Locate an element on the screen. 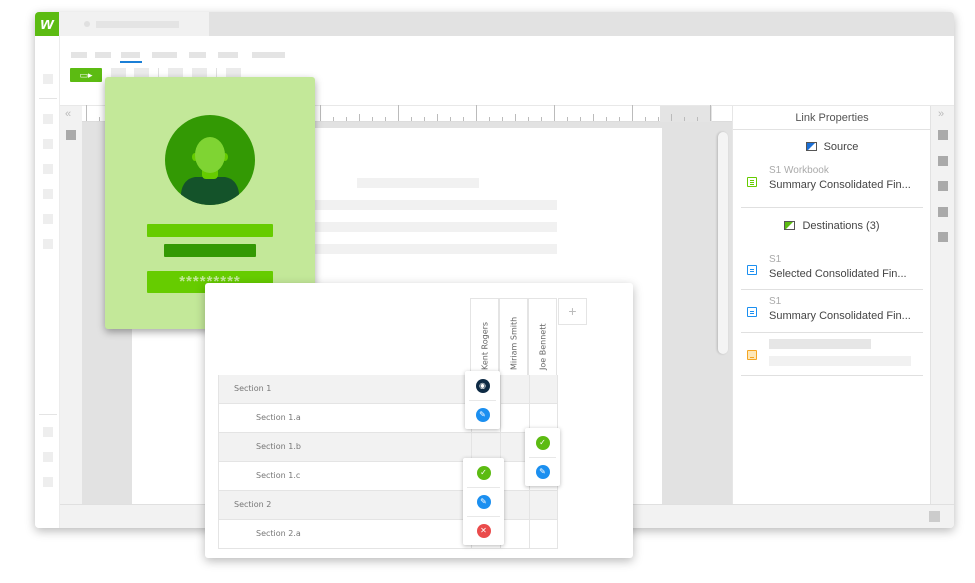 This screenshot has height=583, width=975. name-field is located at coordinates (210, 250).